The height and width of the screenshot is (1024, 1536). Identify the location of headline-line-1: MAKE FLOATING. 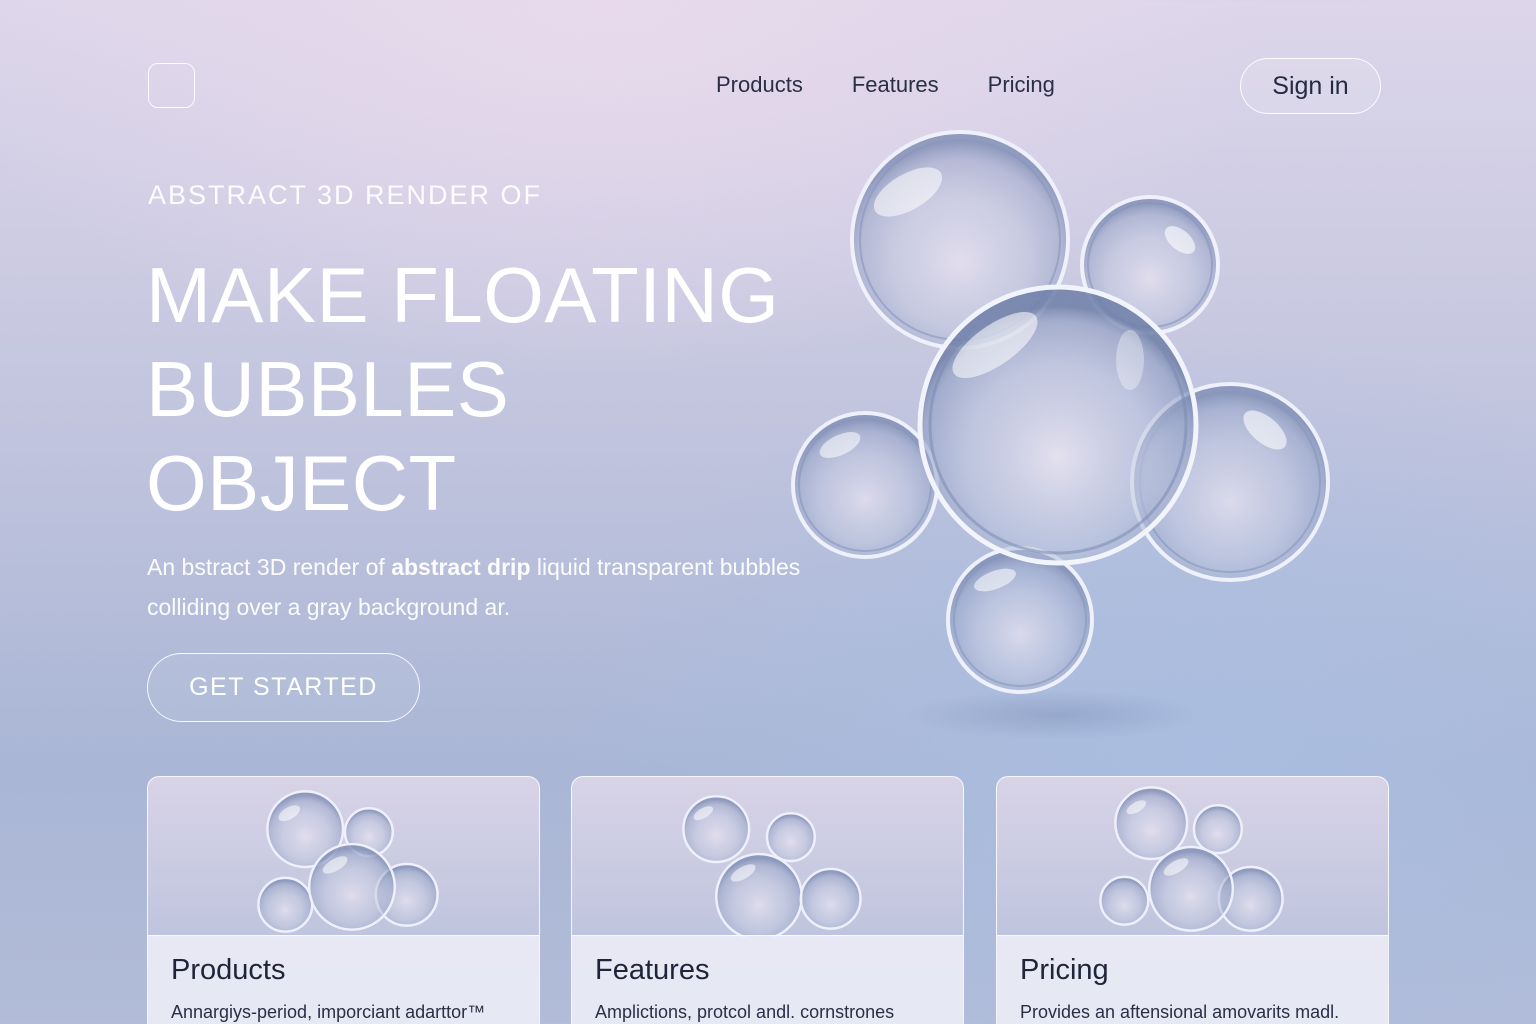
(463, 295).